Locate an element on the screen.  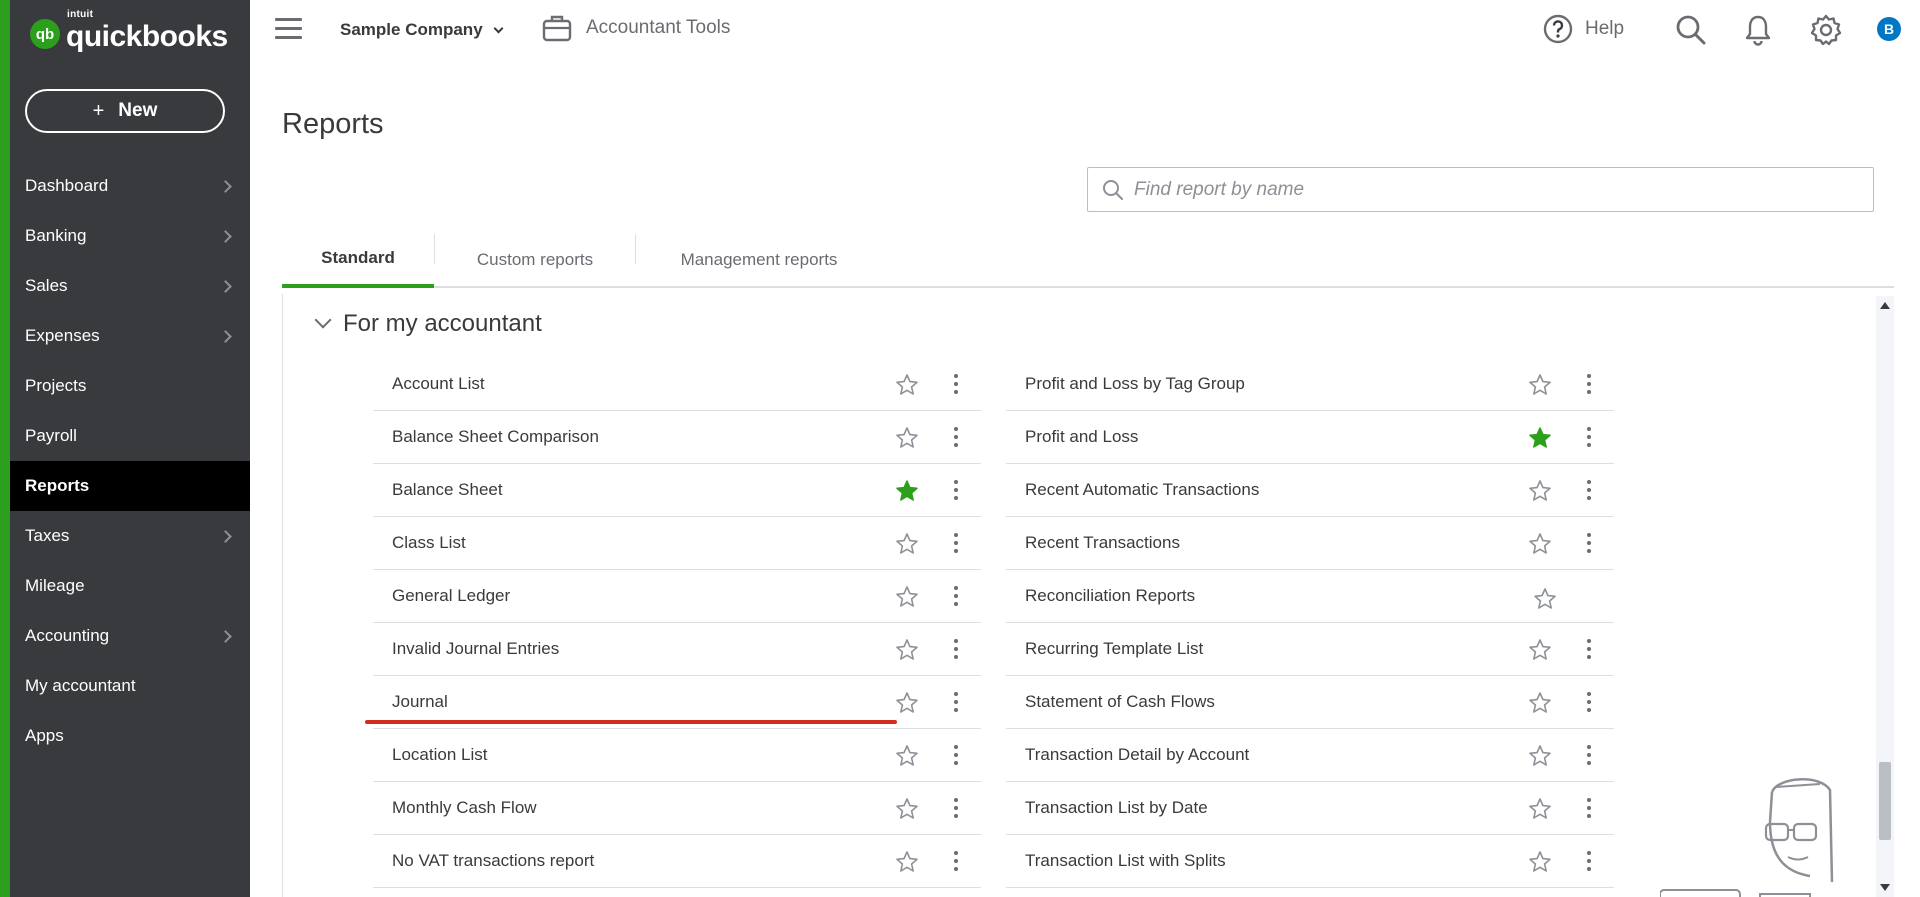
tab-standard: Standard is located at coordinates (358, 260).